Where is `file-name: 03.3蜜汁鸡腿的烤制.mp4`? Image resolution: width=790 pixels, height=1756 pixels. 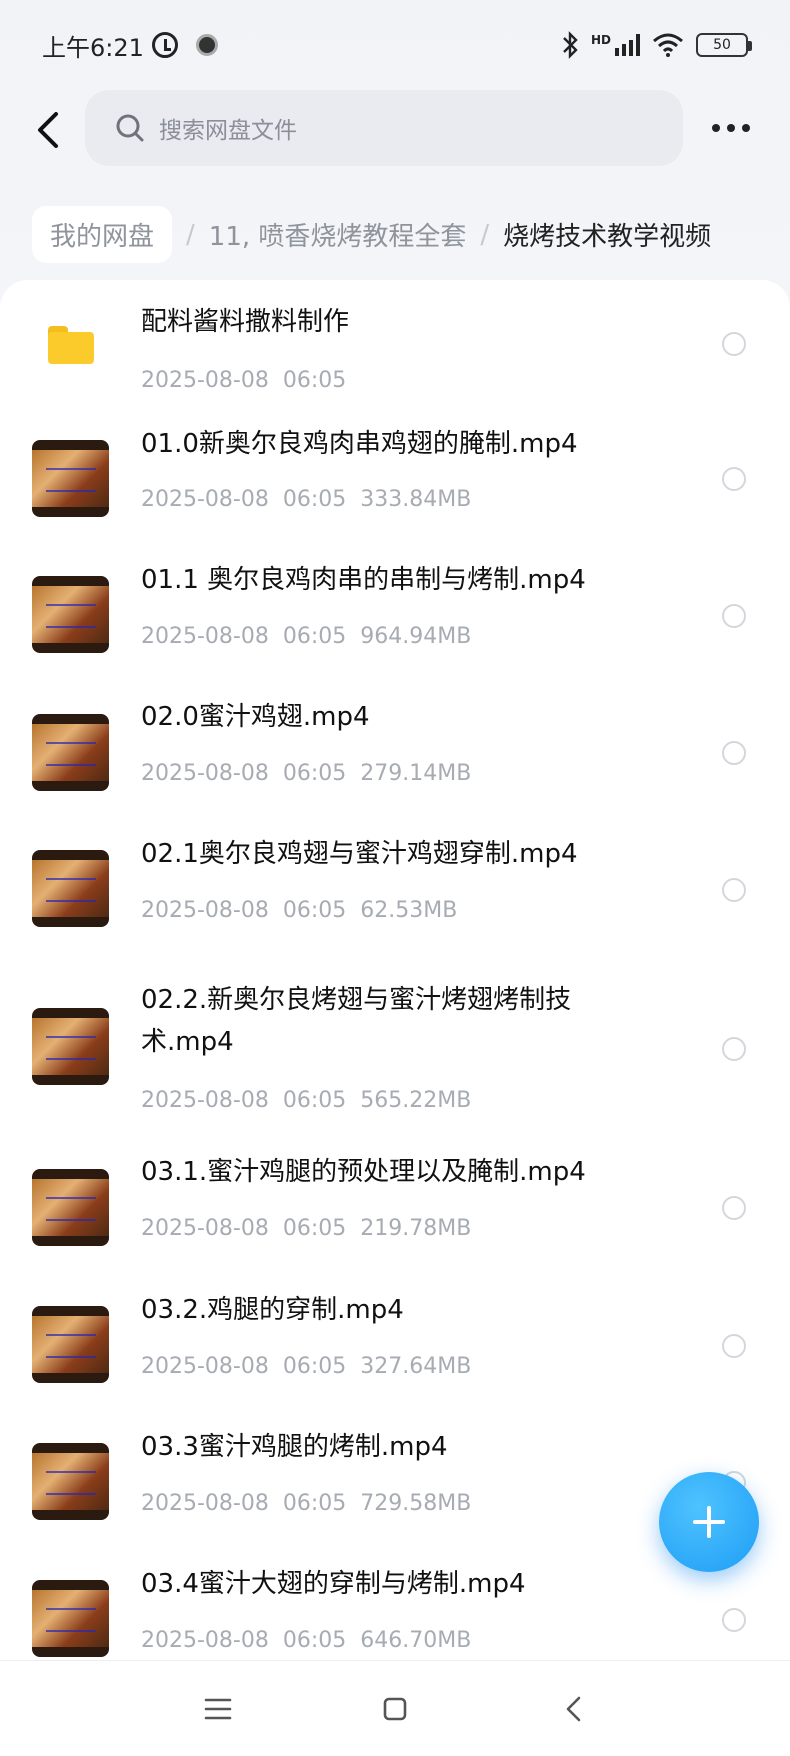 file-name: 03.3蜜汁鸡腿的烤制.mp4 is located at coordinates (294, 1447).